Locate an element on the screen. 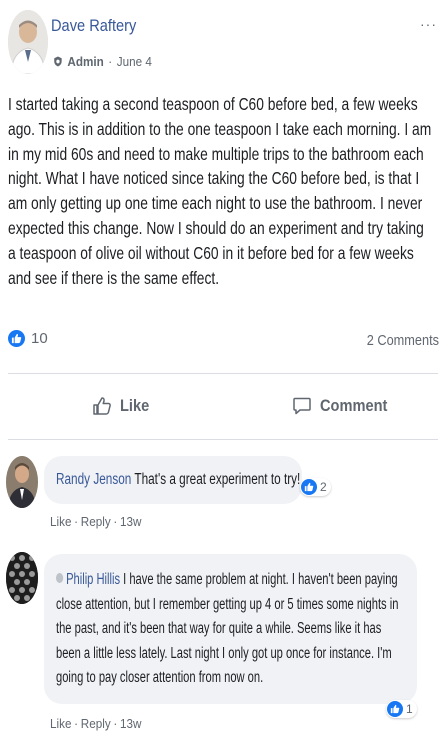  post-meta: Admin · June 4 is located at coordinates (102, 61).